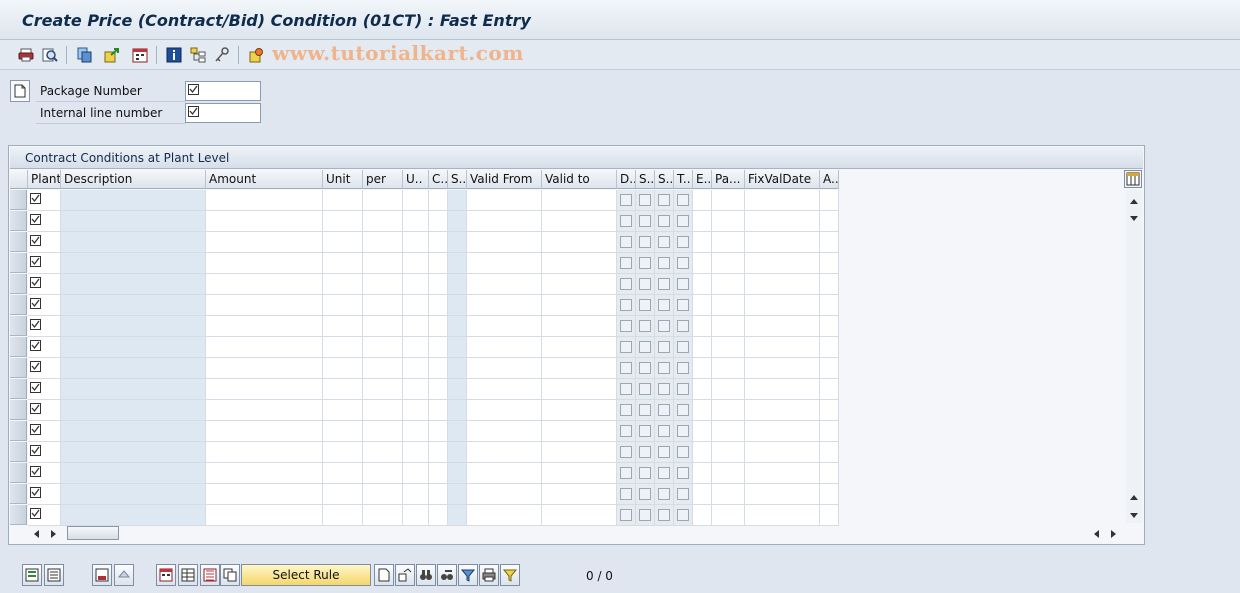 The image size is (1240, 593). I want to click on copy-icon, so click(84, 55).